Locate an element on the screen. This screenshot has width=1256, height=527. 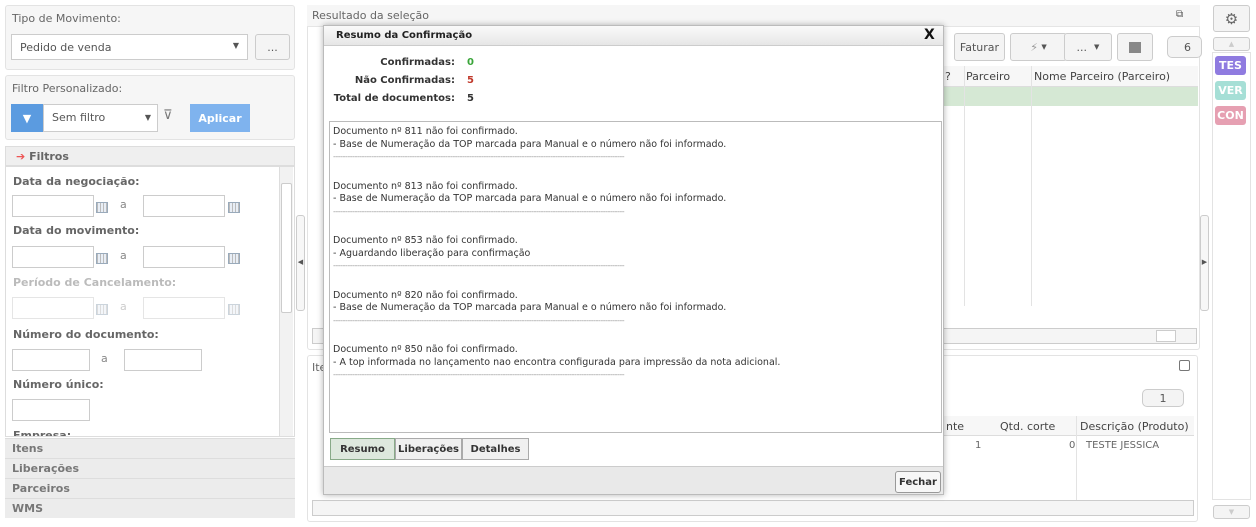
actions-dropdown-button: ⚡ ▼ is located at coordinates (1038, 47).